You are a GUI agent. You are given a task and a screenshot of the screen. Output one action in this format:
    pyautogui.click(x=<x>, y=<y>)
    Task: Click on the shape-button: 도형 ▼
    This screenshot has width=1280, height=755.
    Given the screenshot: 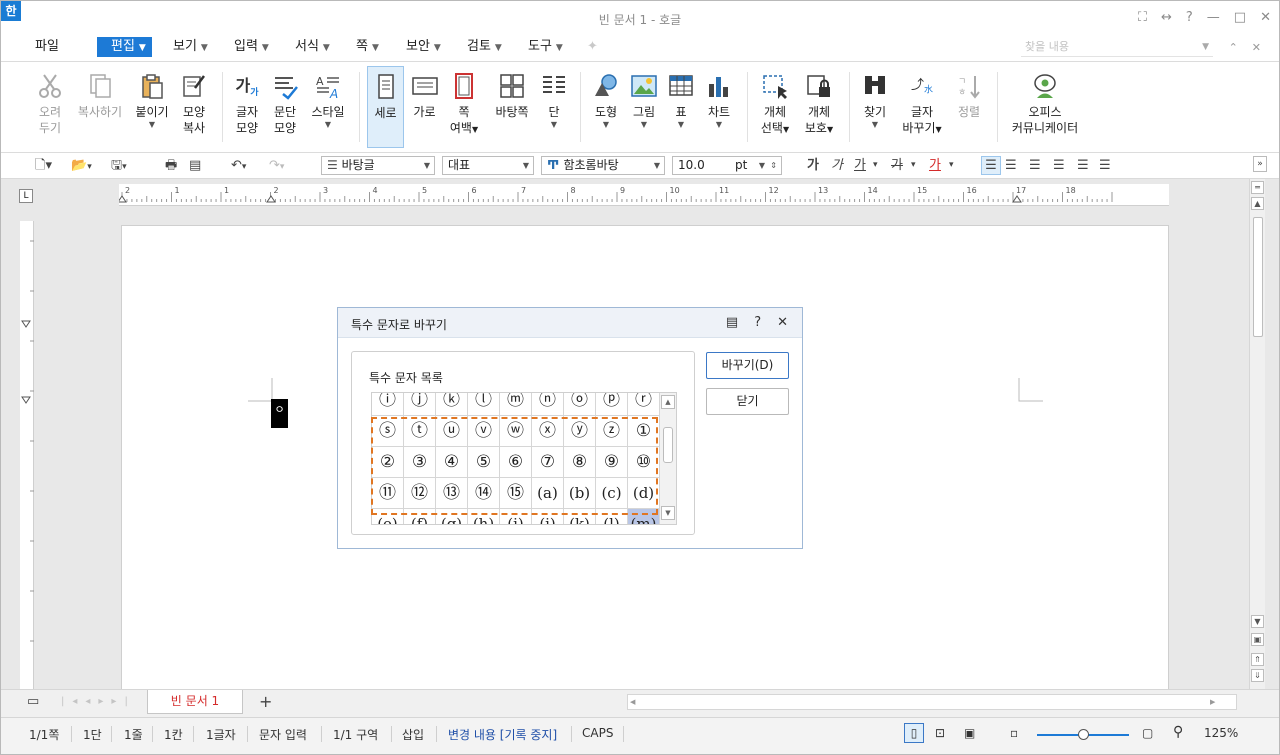 What is the action you would take?
    pyautogui.click(x=606, y=107)
    